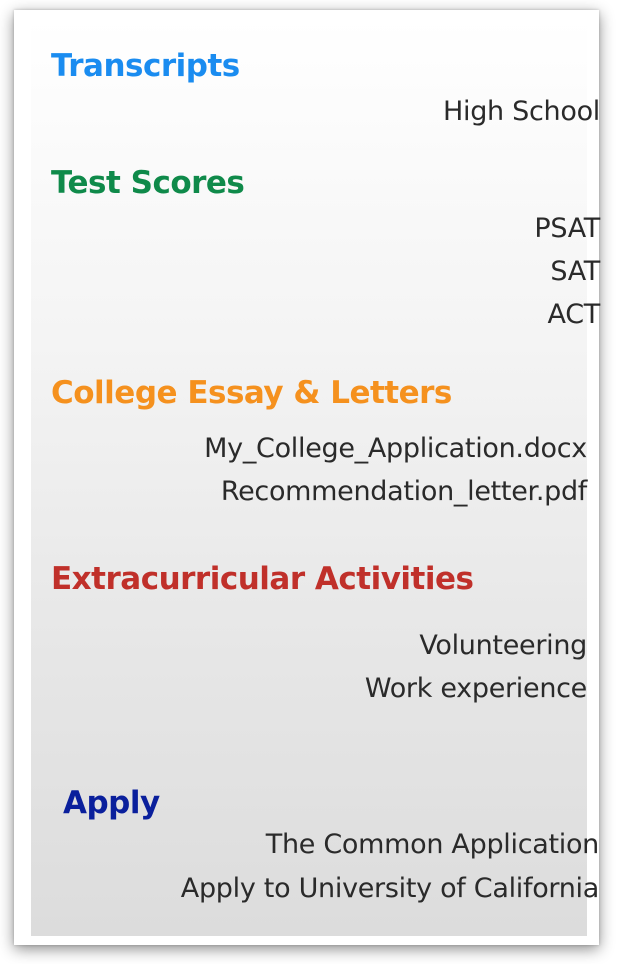 This screenshot has width=634, height=964. I want to click on link-act: ACT, so click(574, 314).